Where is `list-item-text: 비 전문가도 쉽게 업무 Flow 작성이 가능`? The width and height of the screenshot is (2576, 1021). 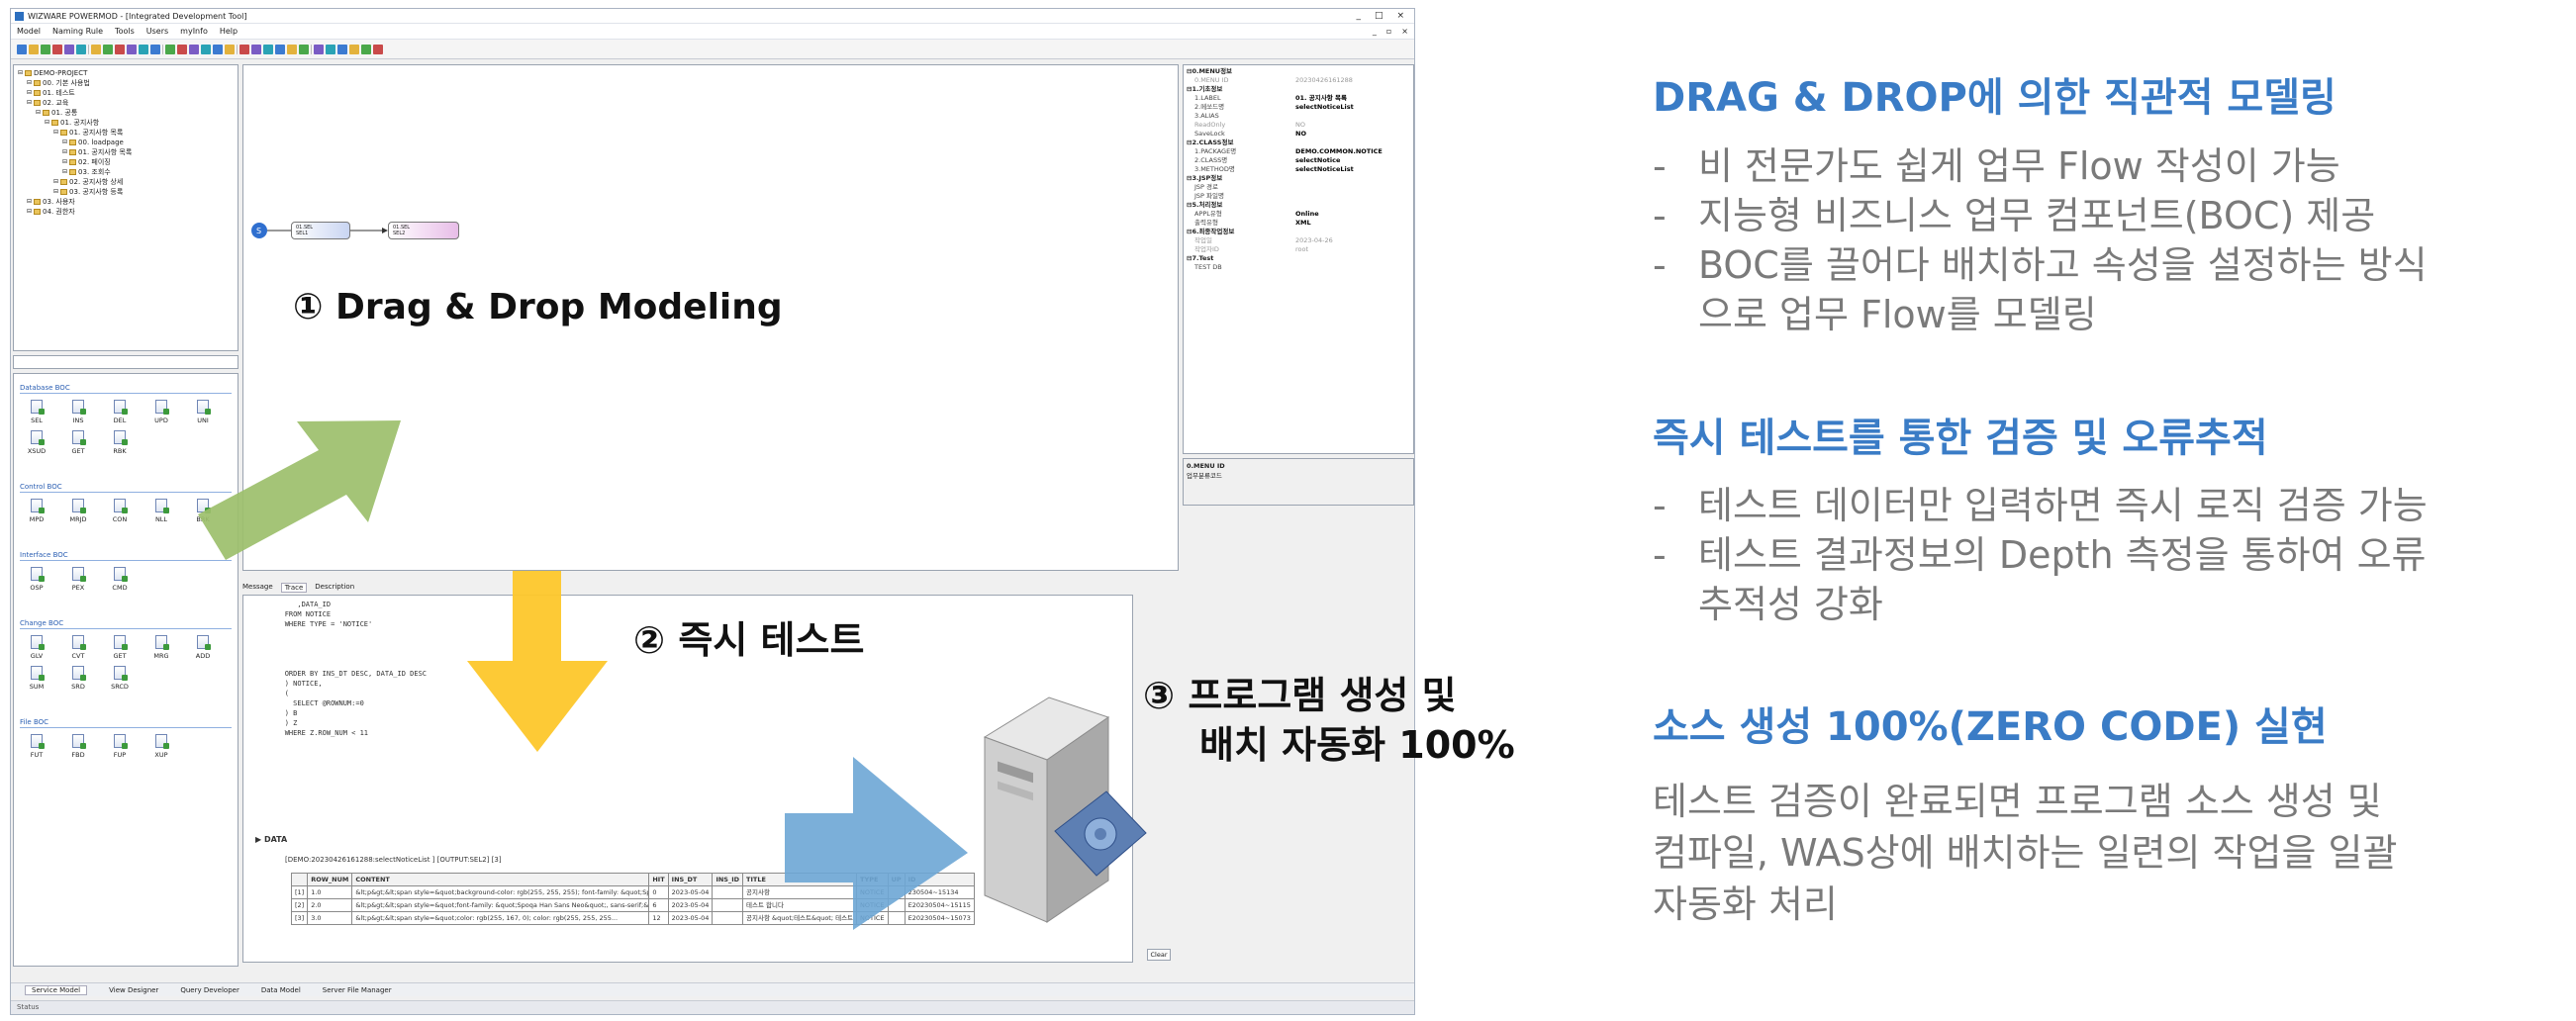
list-item-text: 비 전문가도 쉽게 업무 Flow 작성이 가능 is located at coordinates (2019, 166).